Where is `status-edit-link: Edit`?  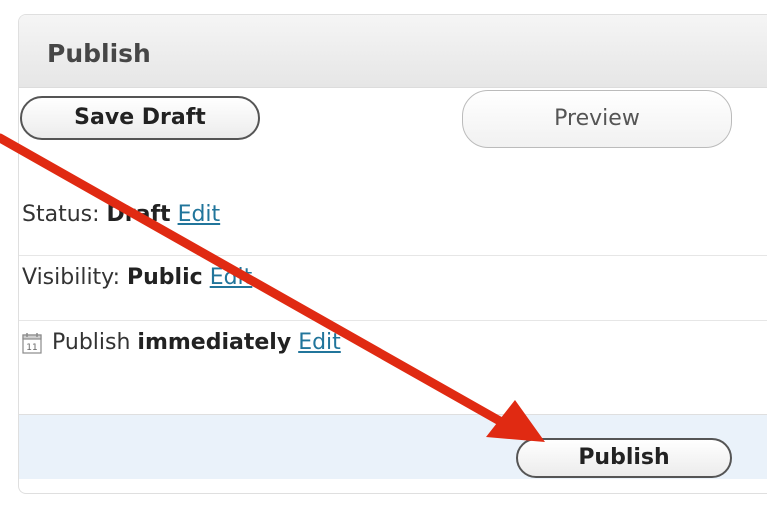
status-edit-link: Edit is located at coordinates (199, 214).